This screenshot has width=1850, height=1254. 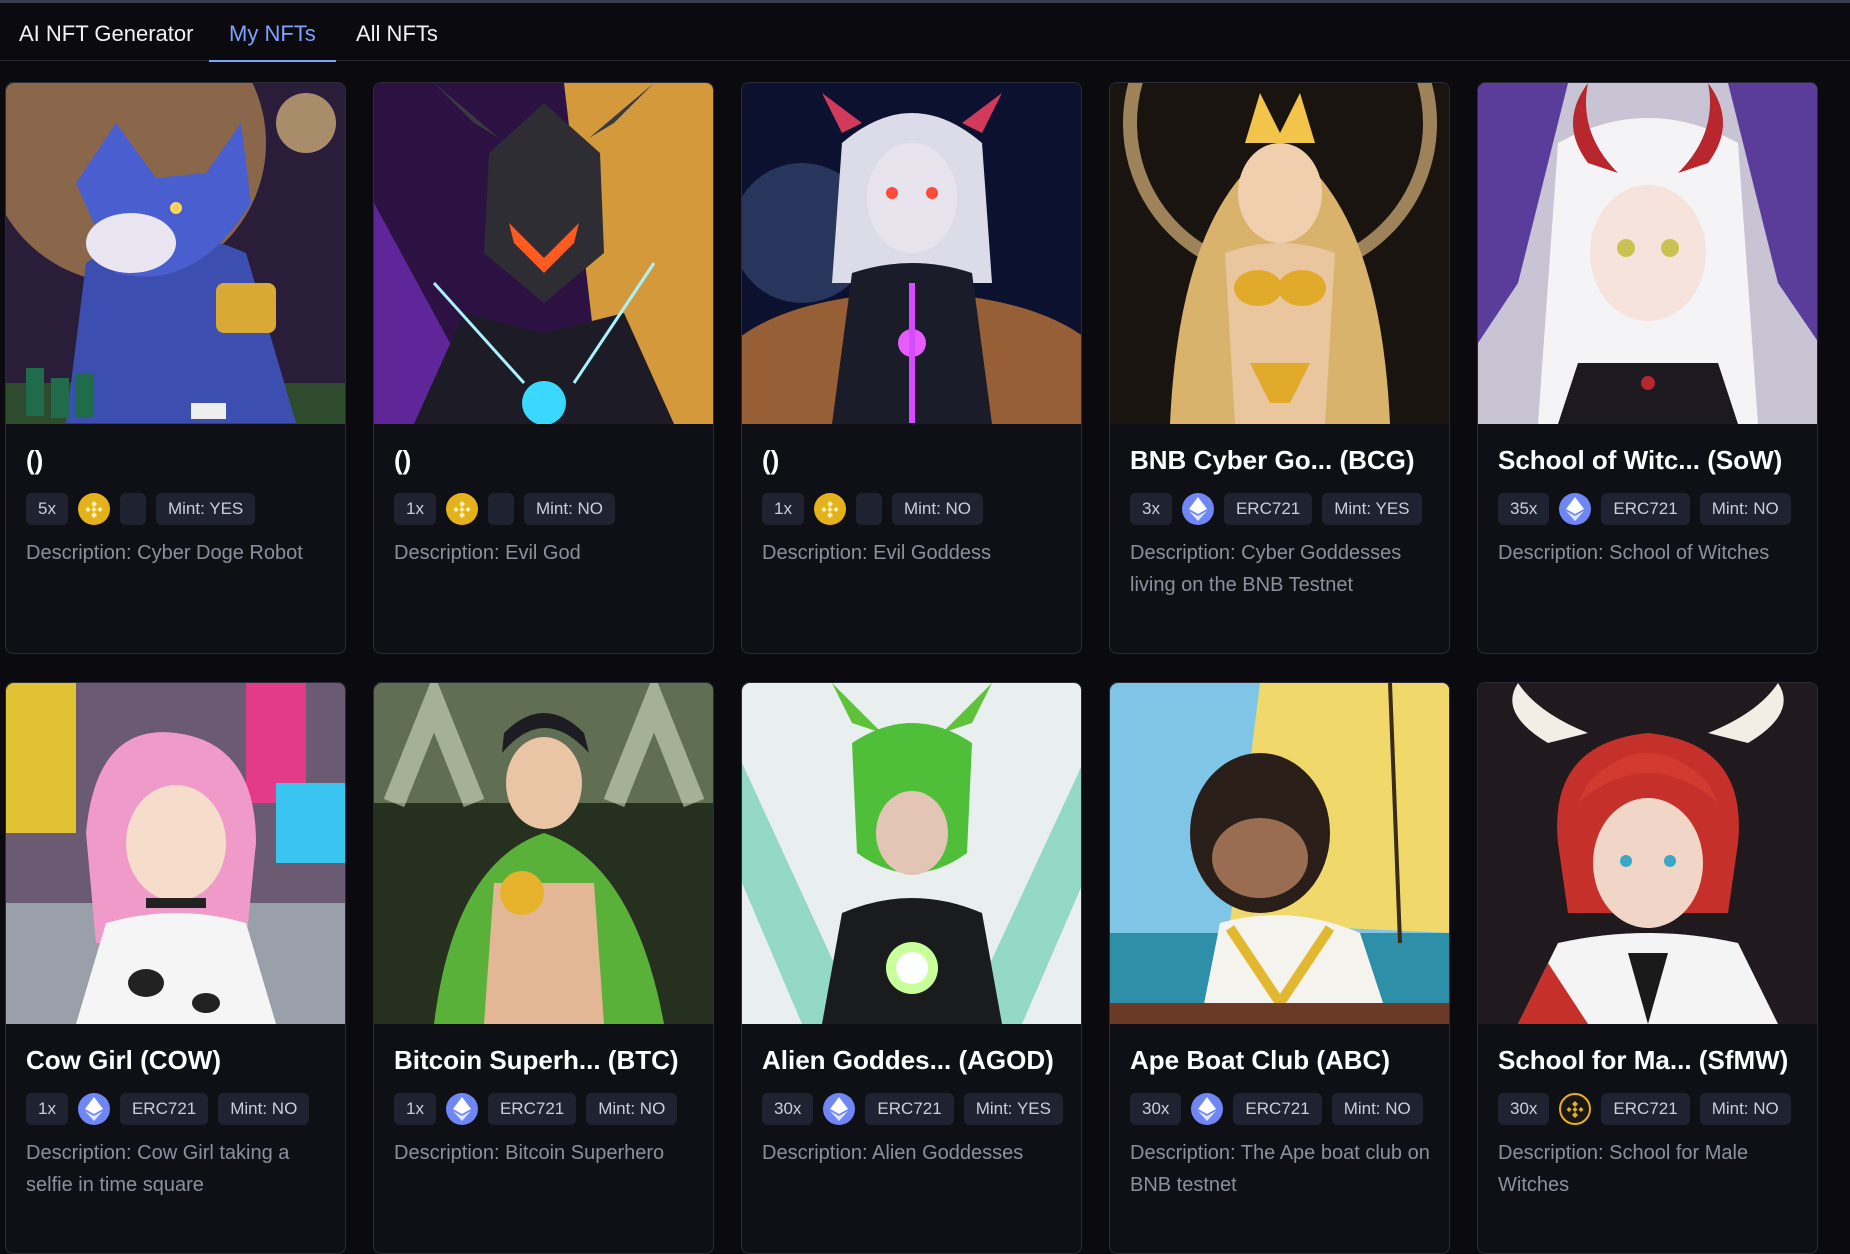 I want to click on nft-title: School for Ma... (SfMW), so click(x=1643, y=1060).